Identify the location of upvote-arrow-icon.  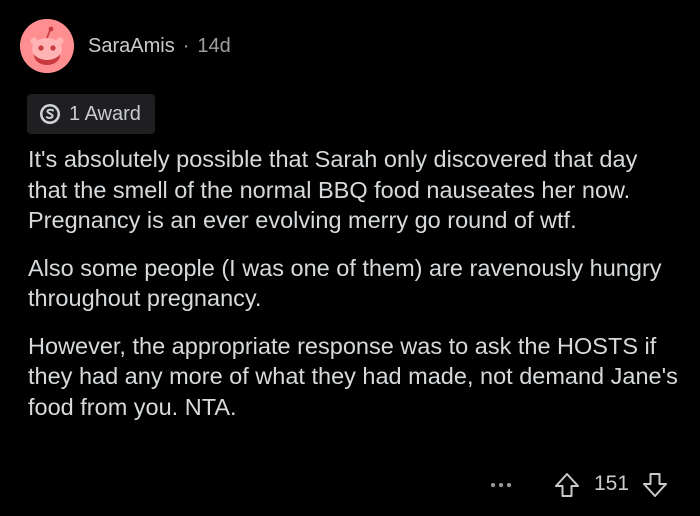
(567, 485).